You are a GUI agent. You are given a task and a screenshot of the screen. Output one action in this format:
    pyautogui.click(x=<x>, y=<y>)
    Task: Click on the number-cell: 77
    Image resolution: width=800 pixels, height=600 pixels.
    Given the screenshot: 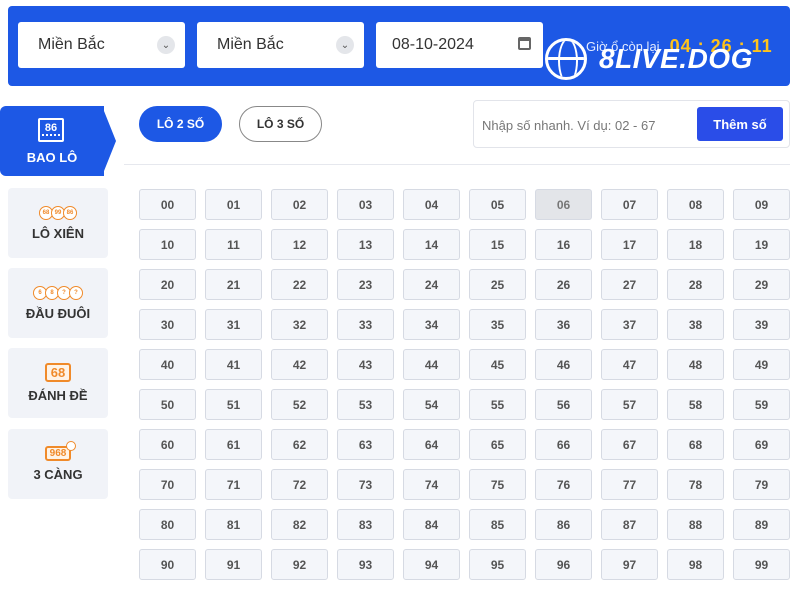 What is the action you would take?
    pyautogui.click(x=629, y=484)
    